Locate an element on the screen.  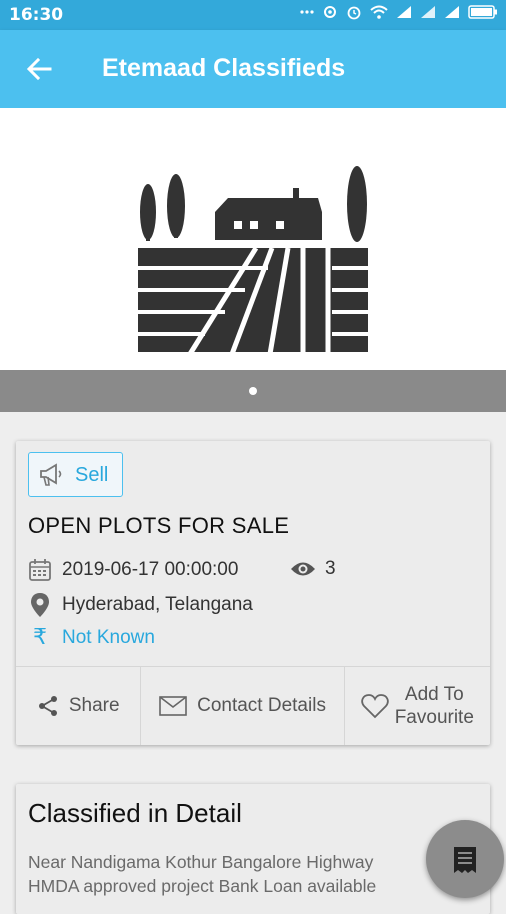
alarm-icon is located at coordinates (354, 13).